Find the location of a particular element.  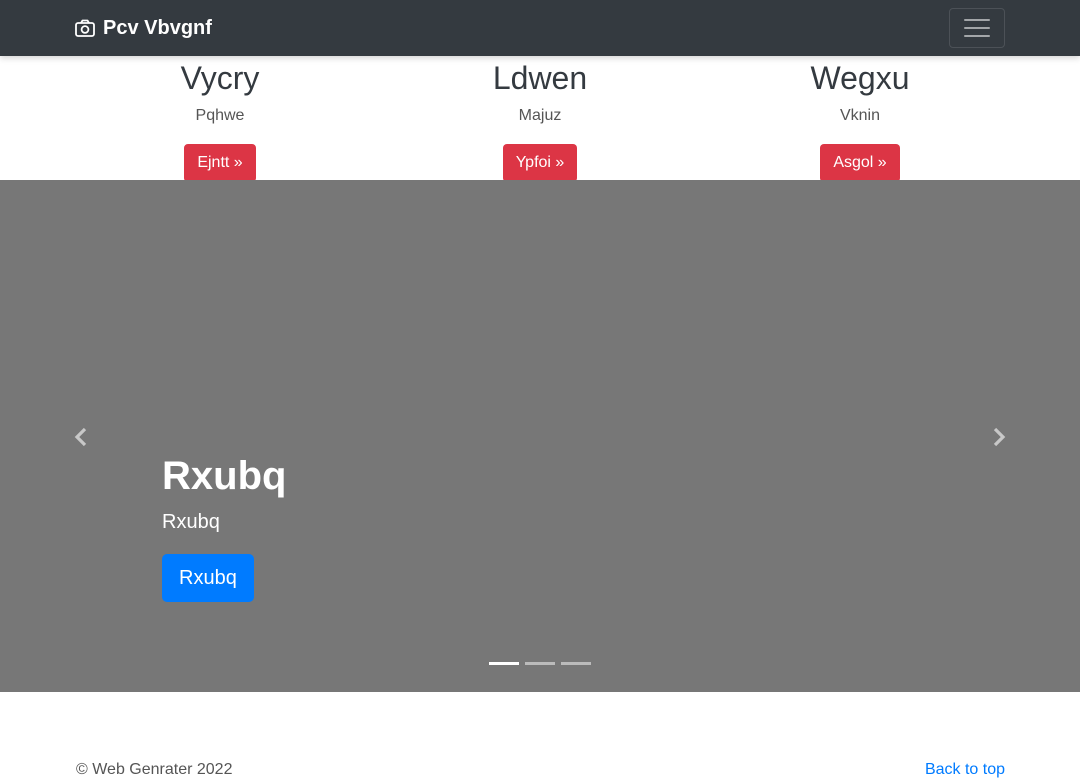

carousel-indicators is located at coordinates (540, 663).